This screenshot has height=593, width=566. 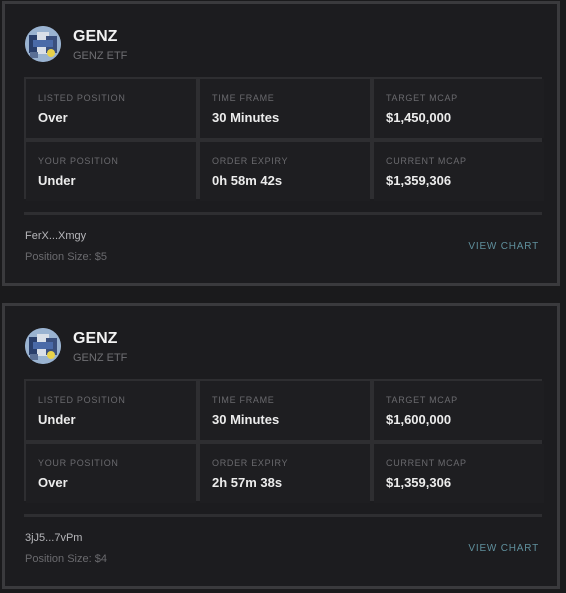 What do you see at coordinates (53, 482) in the screenshot?
I see `your-position-value: Over` at bounding box center [53, 482].